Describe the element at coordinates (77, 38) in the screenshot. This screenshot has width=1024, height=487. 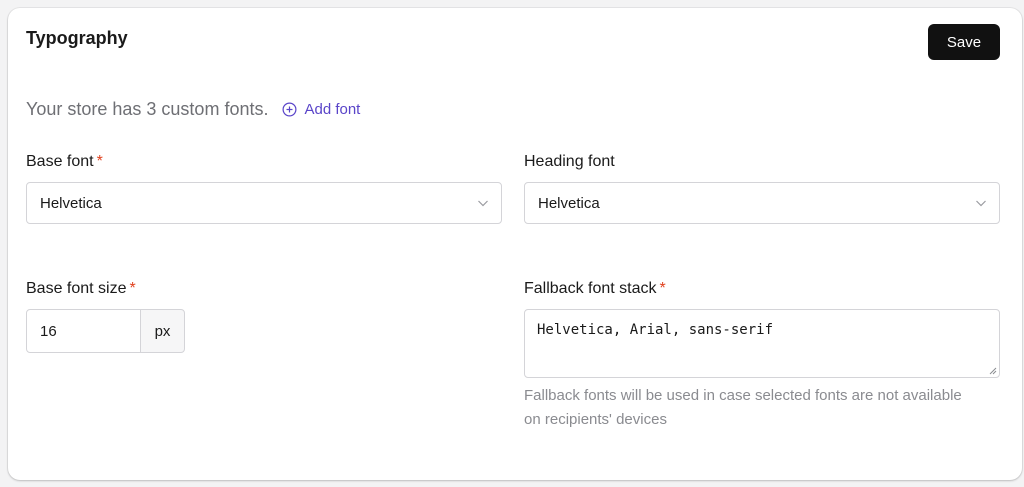
I see `card-title: Typography` at that location.